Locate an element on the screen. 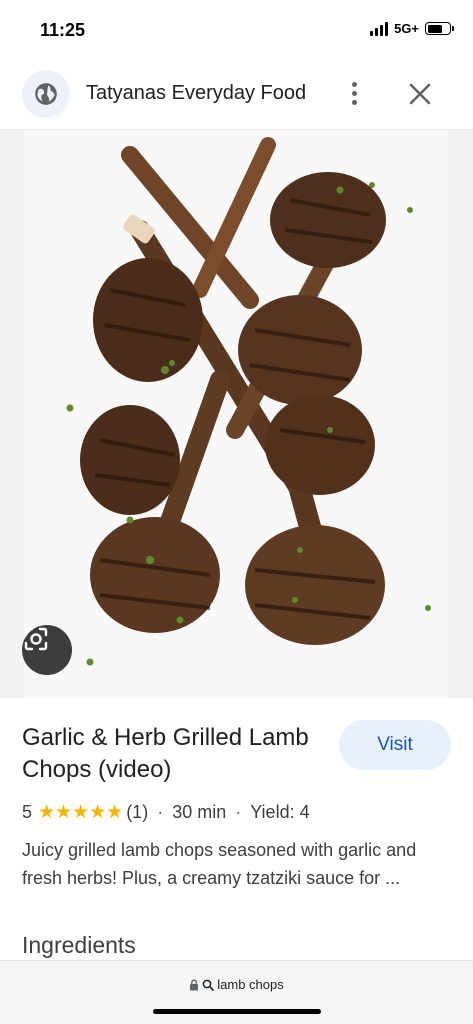 This screenshot has height=1024, width=473. address-bar: lamb chops is located at coordinates (236, 984).